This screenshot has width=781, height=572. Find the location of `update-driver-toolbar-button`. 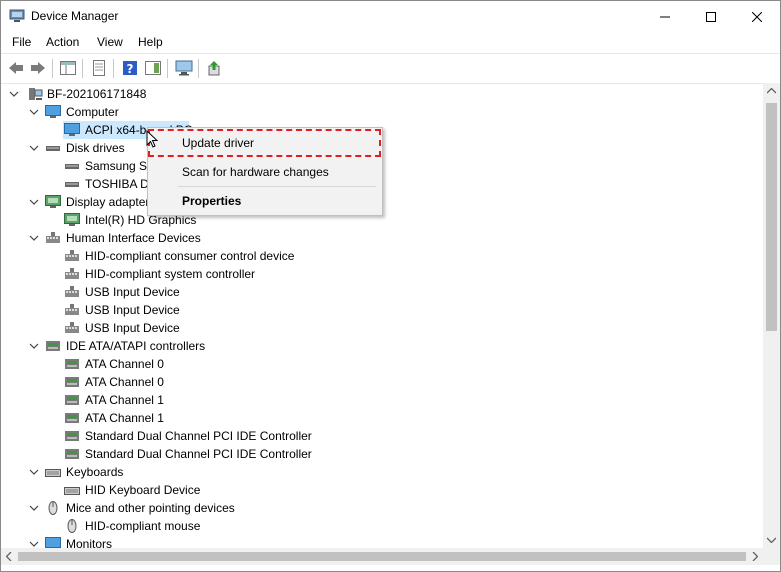

update-driver-toolbar-button is located at coordinates (215, 68).